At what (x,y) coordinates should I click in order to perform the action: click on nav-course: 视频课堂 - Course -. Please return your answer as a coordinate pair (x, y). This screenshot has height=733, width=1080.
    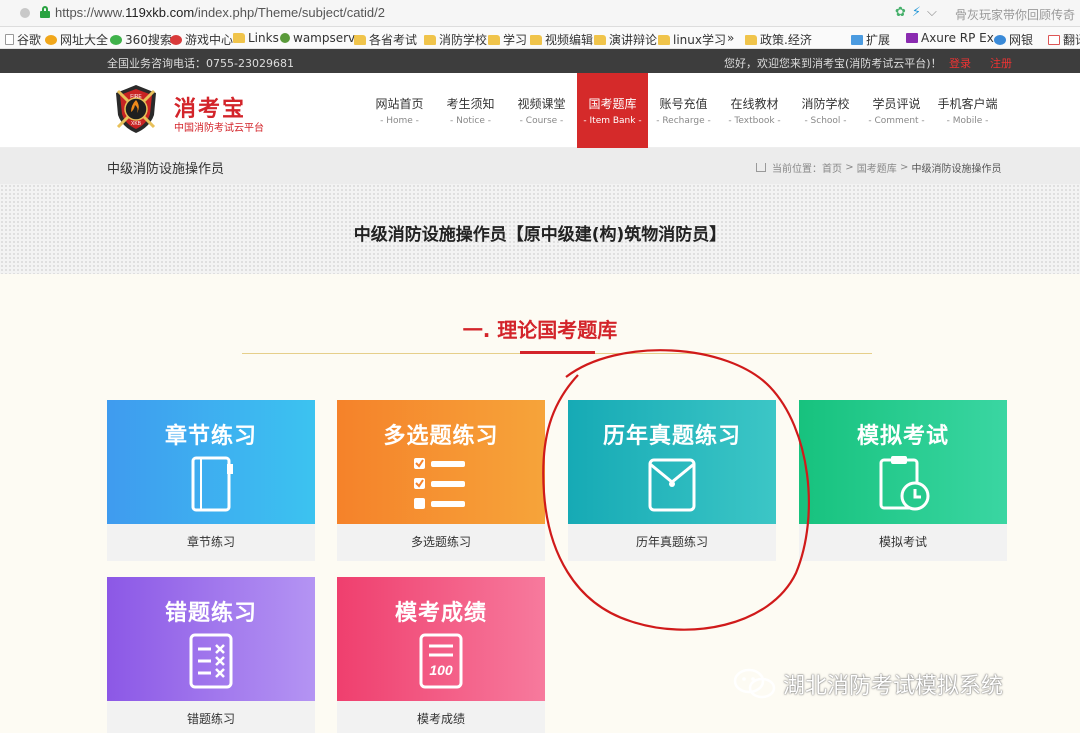
    Looking at the image, I should click on (541, 110).